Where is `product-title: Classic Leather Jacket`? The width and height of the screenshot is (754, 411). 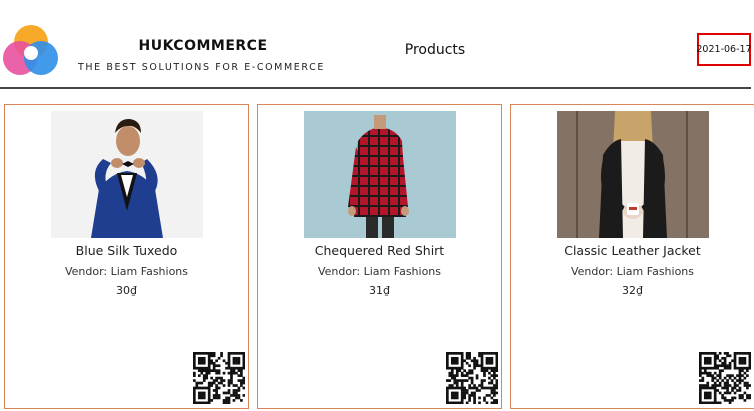 product-title: Classic Leather Jacket is located at coordinates (632, 250).